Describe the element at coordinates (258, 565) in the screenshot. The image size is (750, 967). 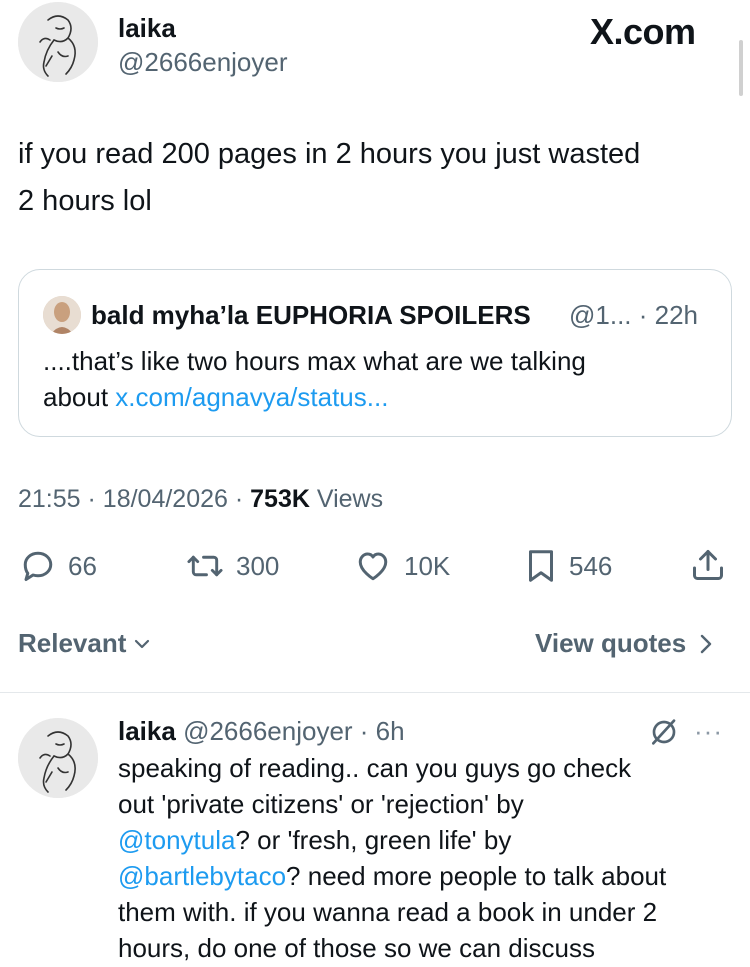
I see `repost-count: 300` at that location.